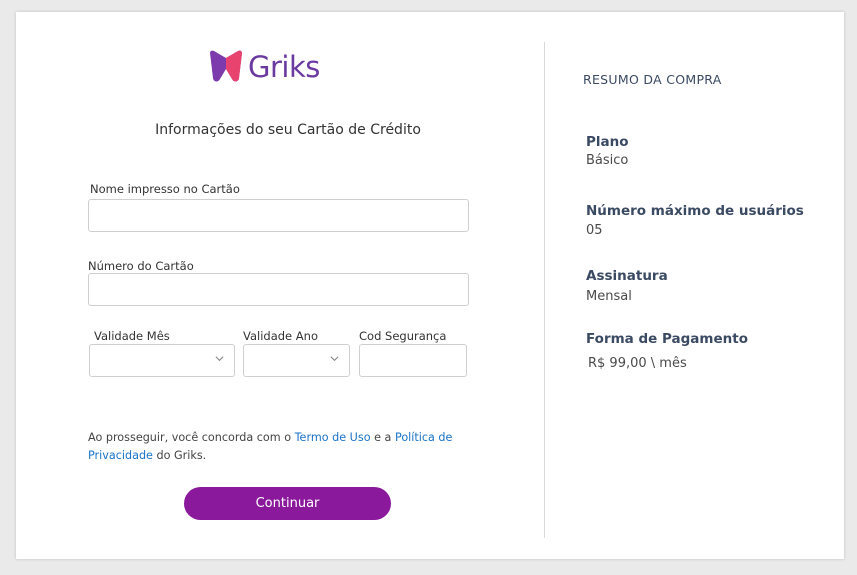 Image resolution: width=857 pixels, height=575 pixels. I want to click on plan-value: Básico, so click(607, 160).